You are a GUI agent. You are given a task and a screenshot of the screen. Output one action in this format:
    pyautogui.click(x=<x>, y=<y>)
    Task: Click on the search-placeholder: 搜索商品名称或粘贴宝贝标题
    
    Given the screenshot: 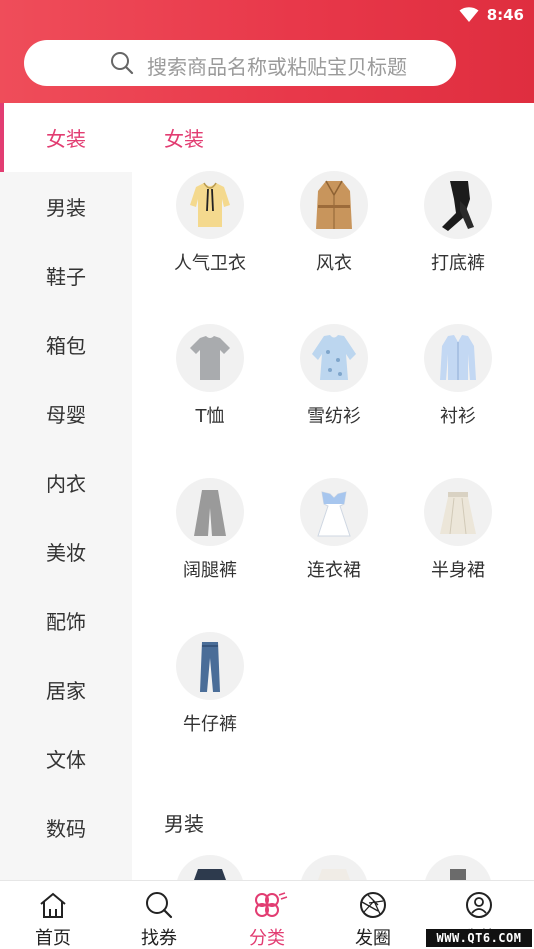 What is the action you would take?
    pyautogui.click(x=277, y=67)
    